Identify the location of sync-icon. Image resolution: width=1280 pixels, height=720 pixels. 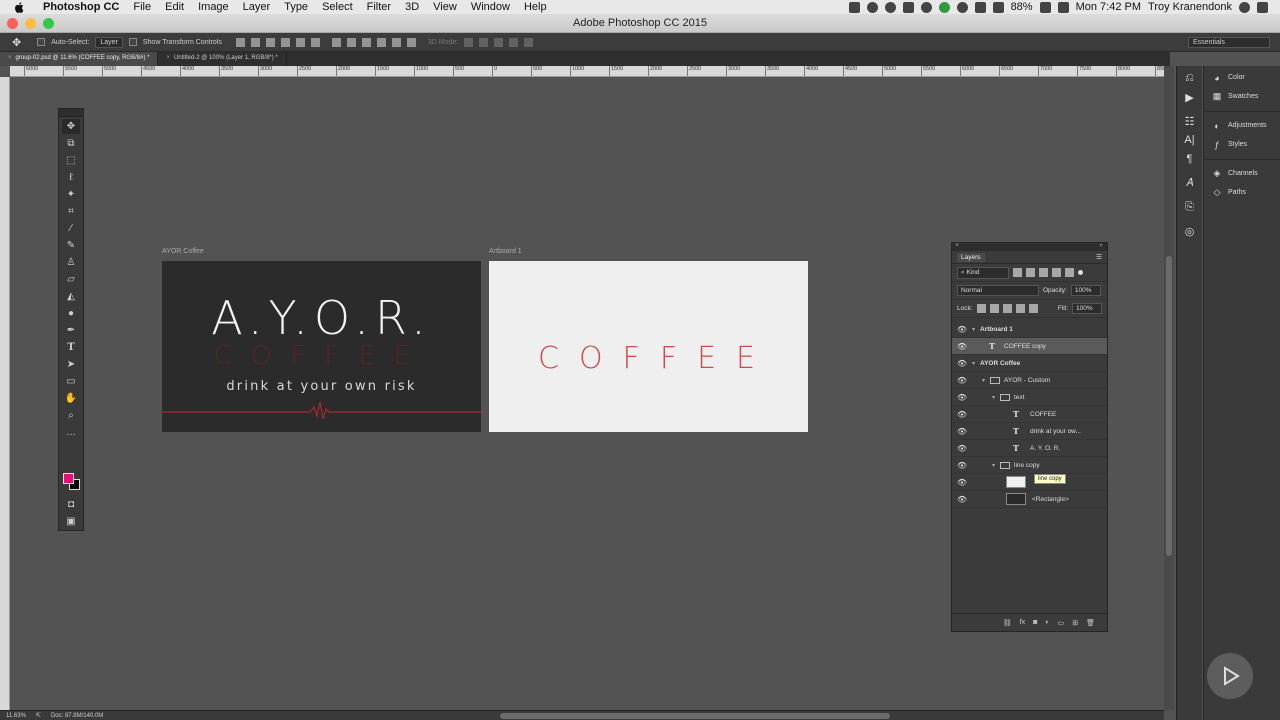
(890, 7).